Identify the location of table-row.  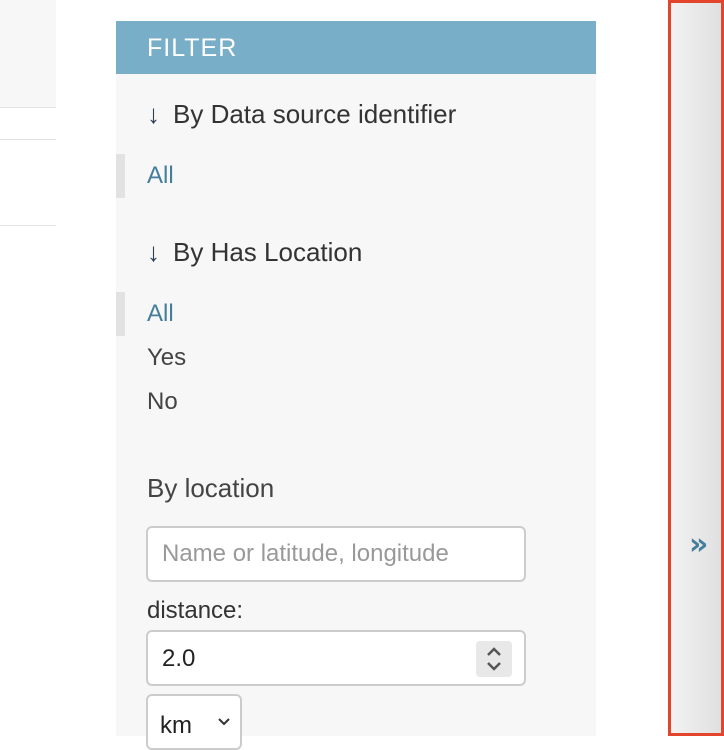
(28, 182).